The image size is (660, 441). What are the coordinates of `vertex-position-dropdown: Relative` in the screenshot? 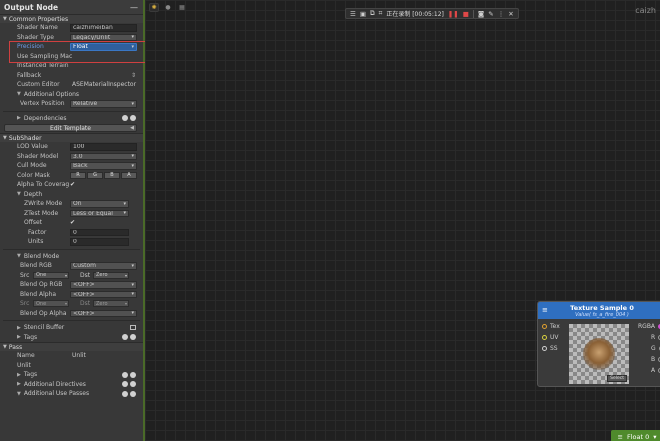 It's located at (103, 104).